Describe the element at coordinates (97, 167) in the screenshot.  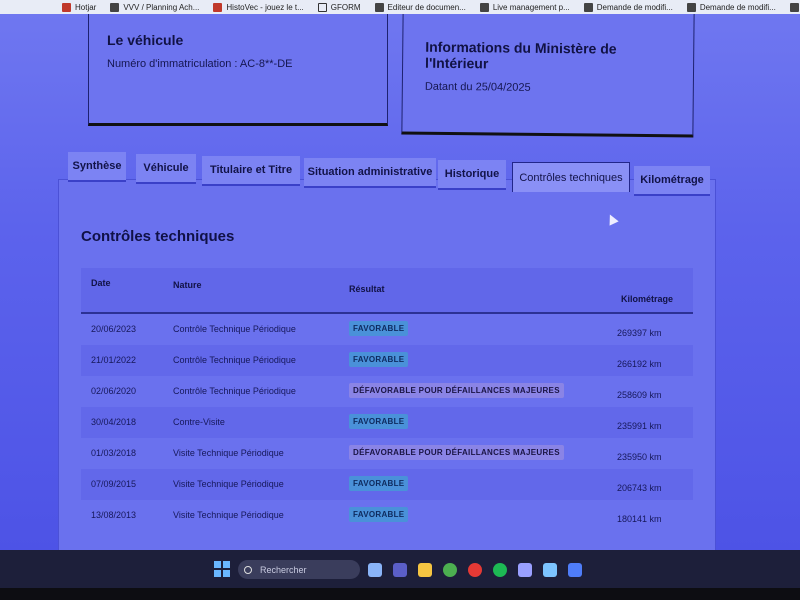
I see `tab-0: Synthèse` at that location.